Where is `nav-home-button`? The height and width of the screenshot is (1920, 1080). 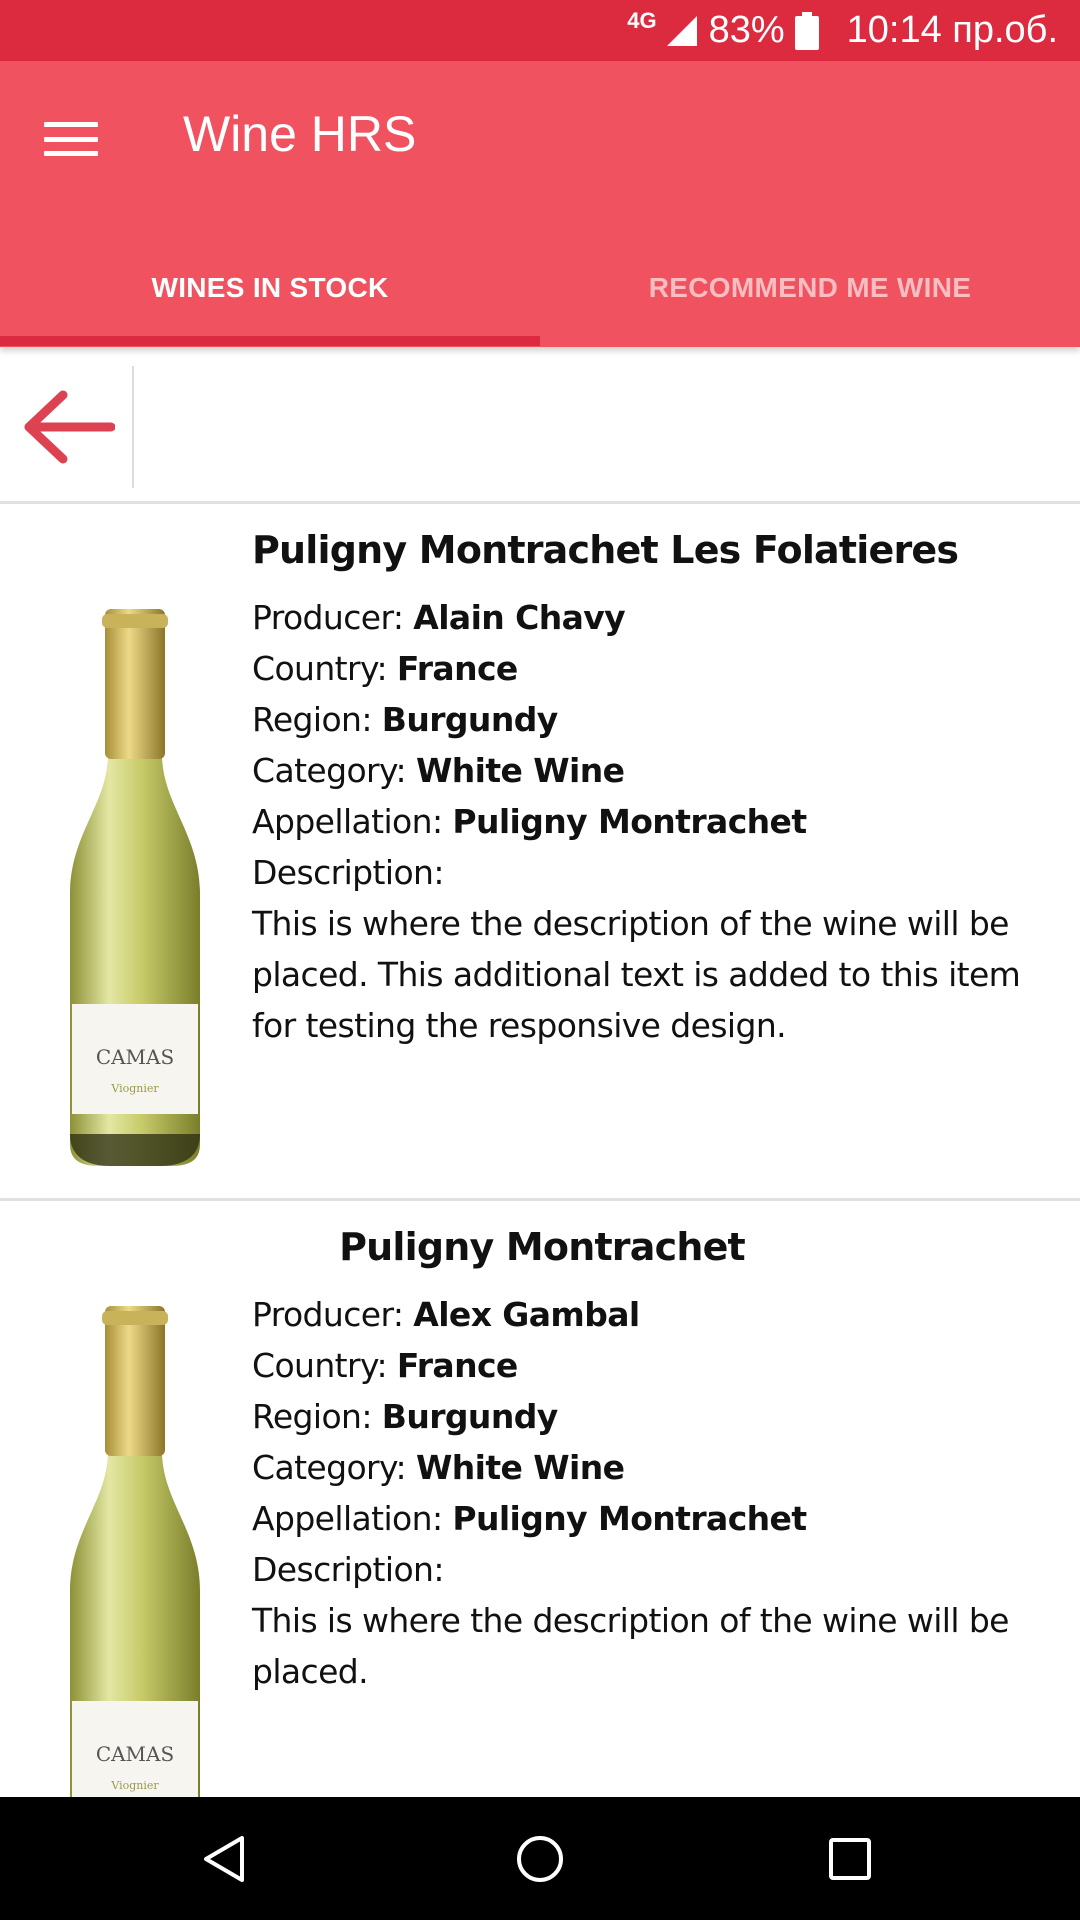
nav-home-button is located at coordinates (540, 1858).